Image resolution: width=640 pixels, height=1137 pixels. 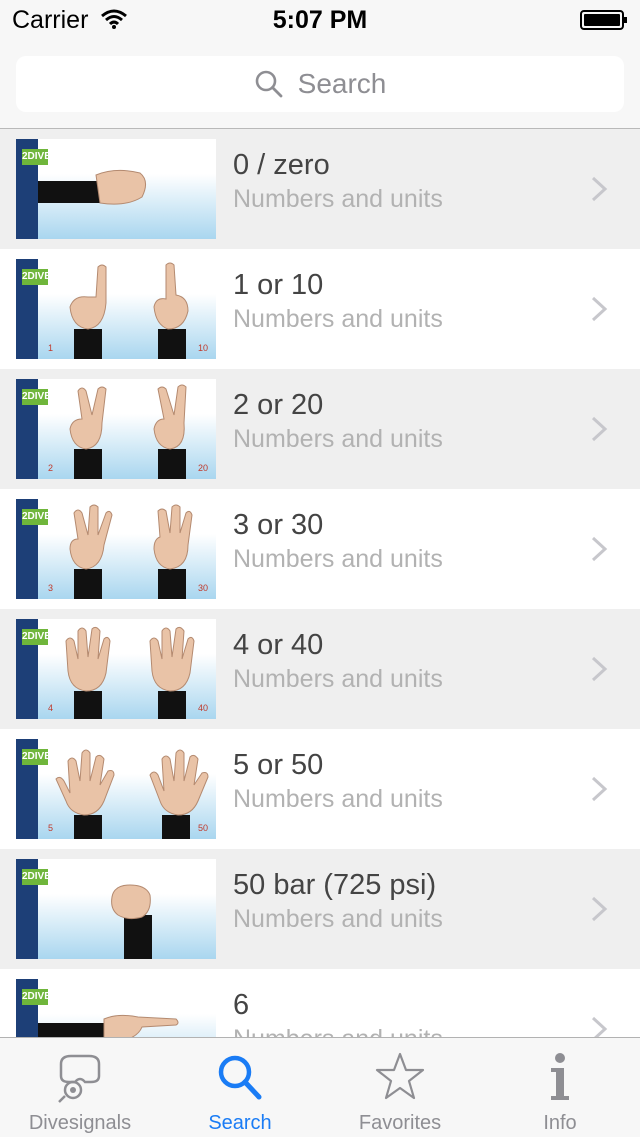 I want to click on list-item: 2DIVE 3 30 3 or 30 Numbers and units, so click(x=320, y=549).